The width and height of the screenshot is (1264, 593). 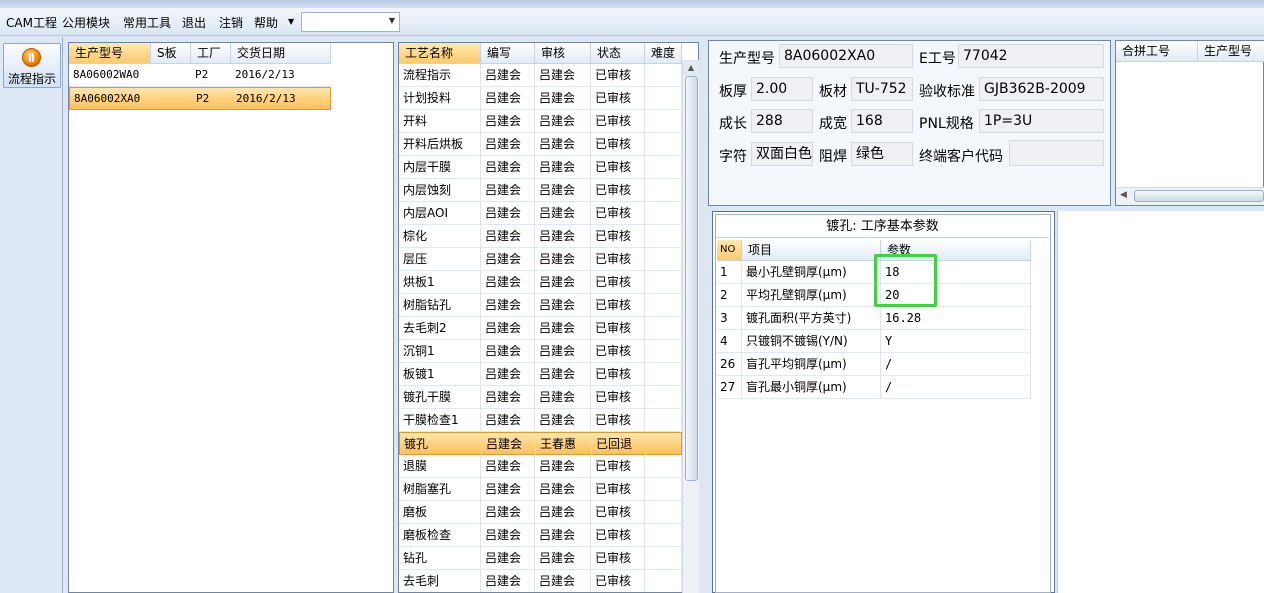 I want to click on process-row: 树脂塞孔 吕建会 吕建会 已审核, so click(x=540, y=489).